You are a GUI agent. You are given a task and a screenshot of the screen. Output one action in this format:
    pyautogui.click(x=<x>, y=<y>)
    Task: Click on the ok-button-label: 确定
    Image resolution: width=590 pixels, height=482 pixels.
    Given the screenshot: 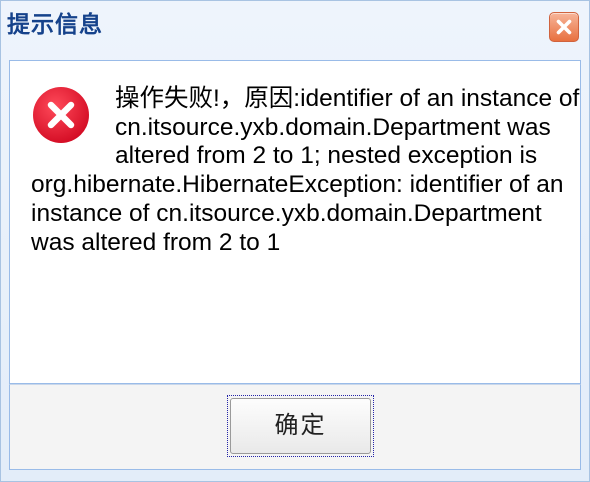 What is the action you would take?
    pyautogui.click(x=300, y=426)
    